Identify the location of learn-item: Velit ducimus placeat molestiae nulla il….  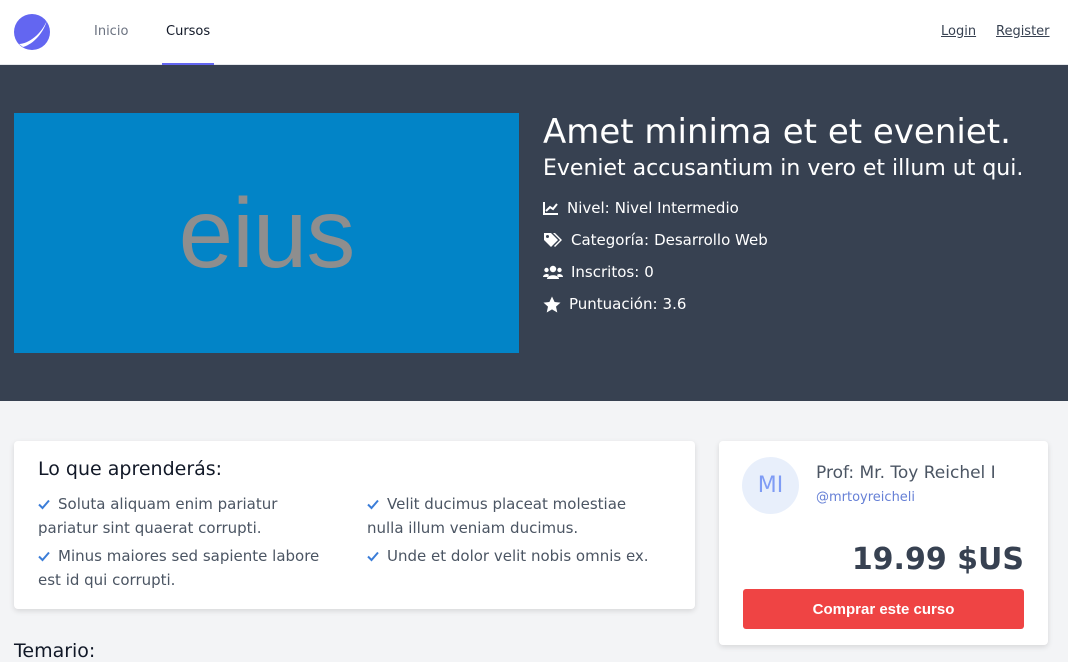
(517, 516).